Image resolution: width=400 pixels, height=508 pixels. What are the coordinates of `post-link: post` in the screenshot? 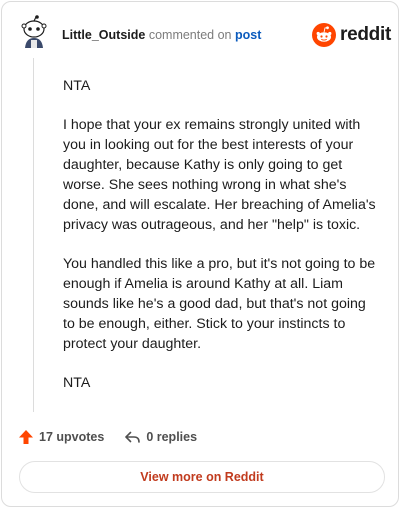 It's located at (248, 35).